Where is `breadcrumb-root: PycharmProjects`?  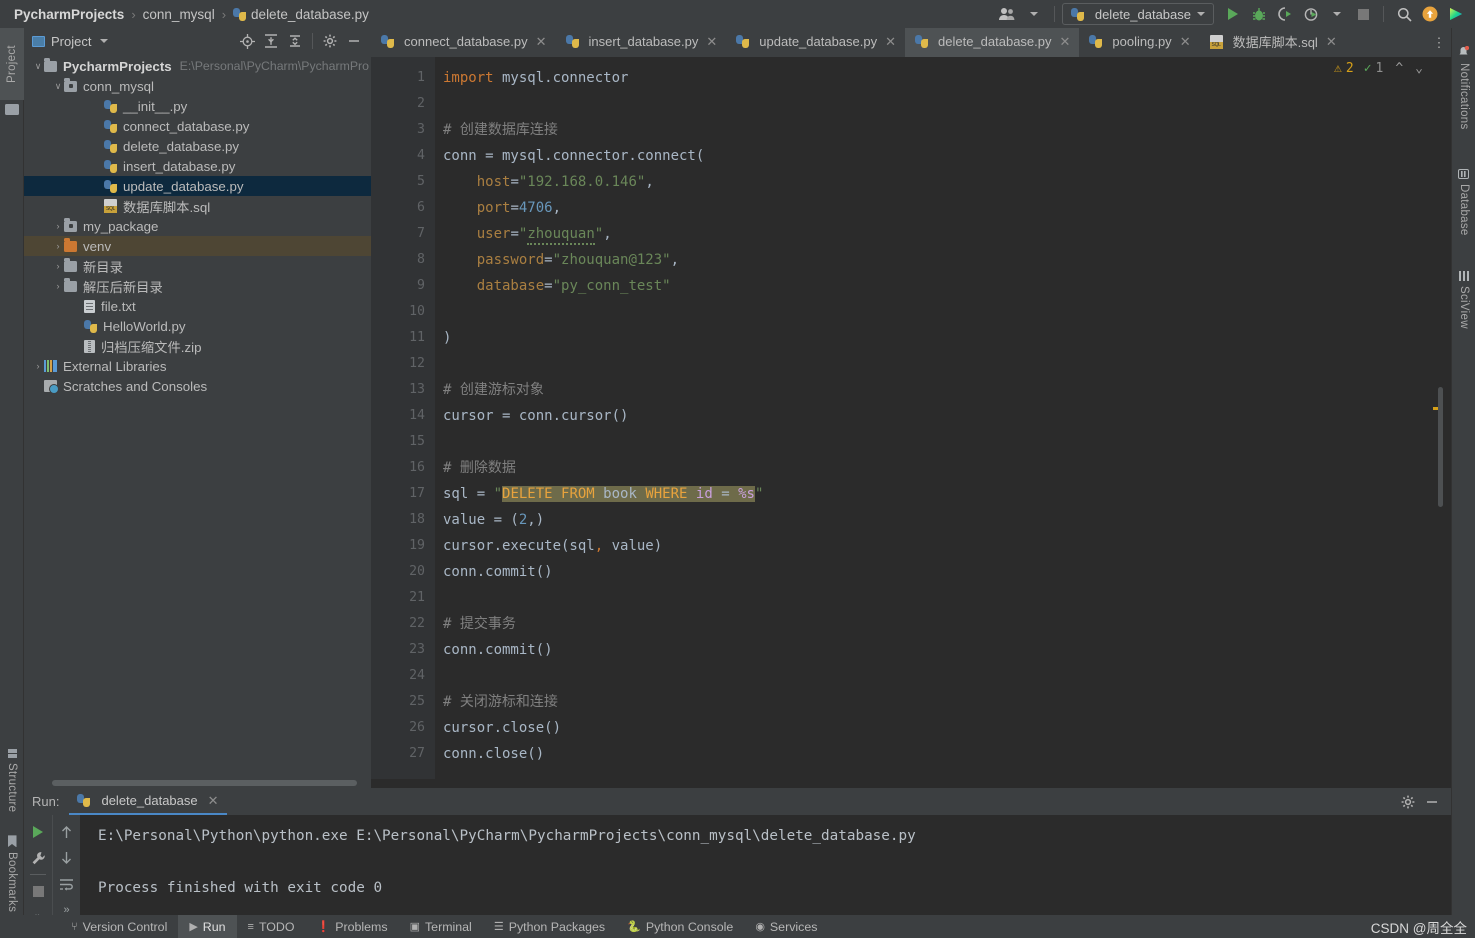 breadcrumb-root: PycharmProjects is located at coordinates (69, 14).